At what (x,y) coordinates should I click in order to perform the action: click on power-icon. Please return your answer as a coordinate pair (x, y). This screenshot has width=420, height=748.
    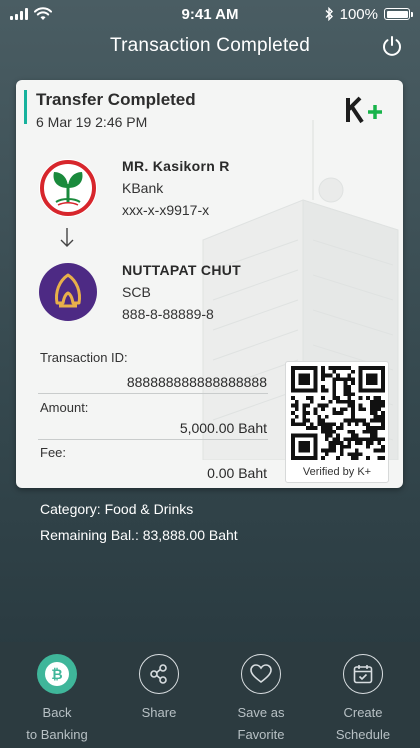
    Looking at the image, I should click on (392, 46).